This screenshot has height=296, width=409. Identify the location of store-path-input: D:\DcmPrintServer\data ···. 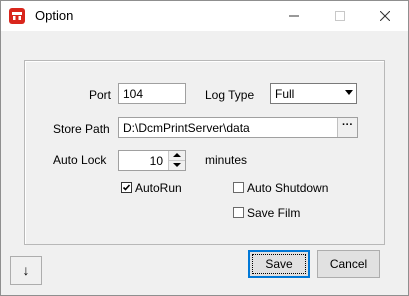
(238, 127).